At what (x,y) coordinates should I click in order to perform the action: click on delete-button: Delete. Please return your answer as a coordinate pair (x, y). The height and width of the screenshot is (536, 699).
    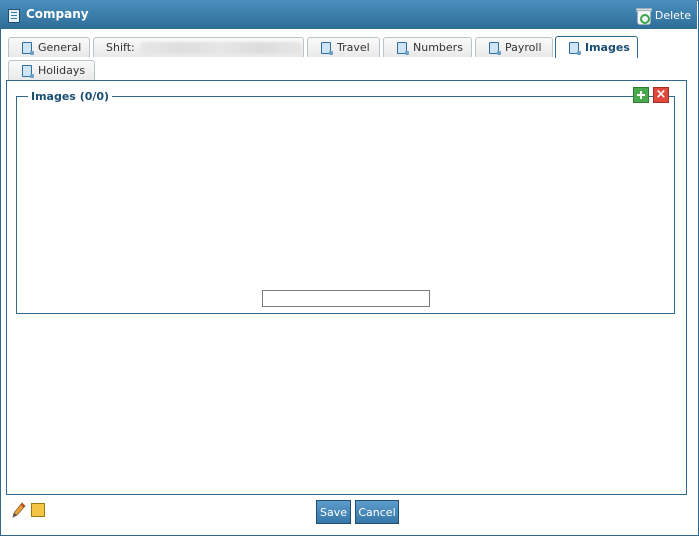
    Looking at the image, I should click on (663, 15).